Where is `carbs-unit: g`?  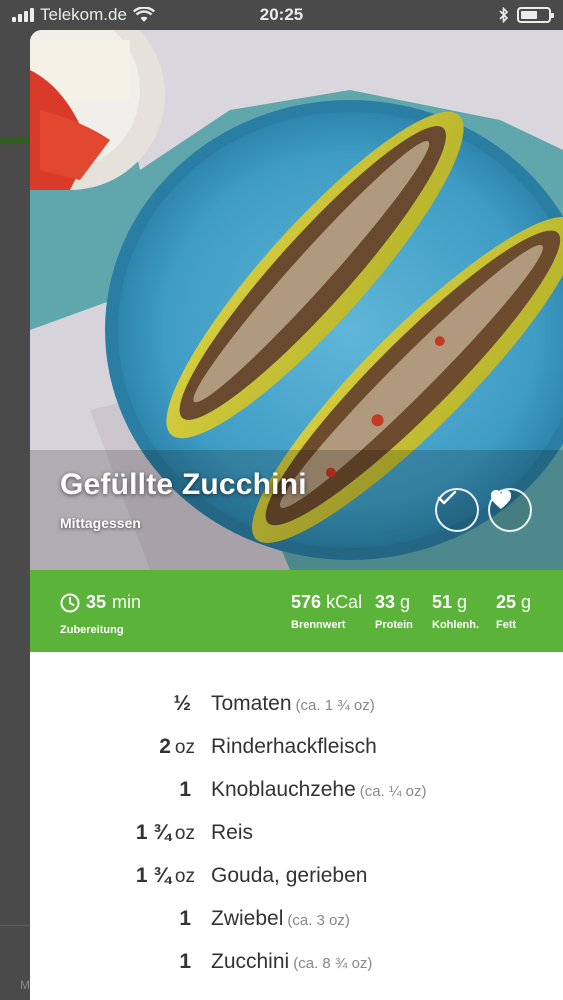 carbs-unit: g is located at coordinates (462, 602).